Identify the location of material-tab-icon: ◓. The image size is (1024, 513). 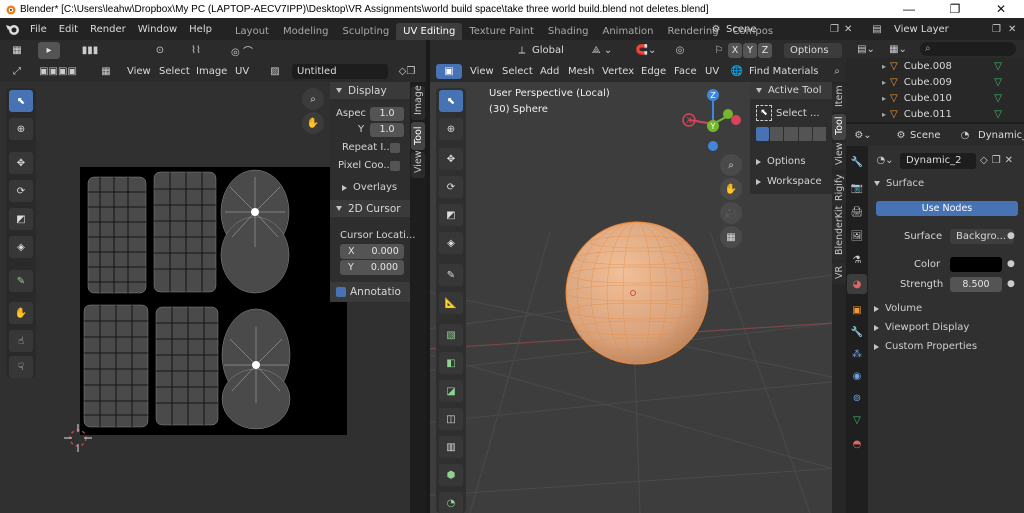
(857, 444).